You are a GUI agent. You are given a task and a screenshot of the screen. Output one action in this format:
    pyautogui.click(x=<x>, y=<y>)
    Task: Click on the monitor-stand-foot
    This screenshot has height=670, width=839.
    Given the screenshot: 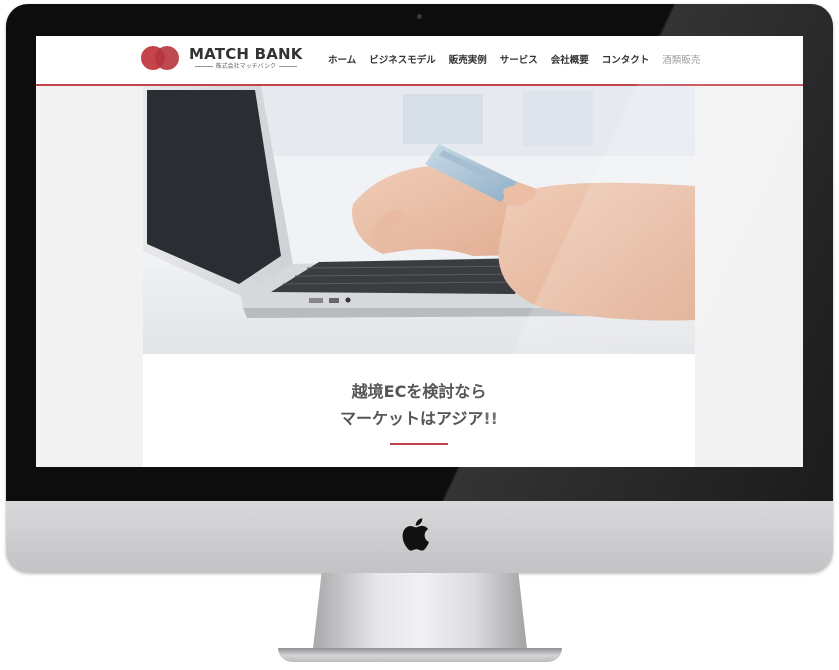 What is the action you would take?
    pyautogui.click(x=420, y=655)
    